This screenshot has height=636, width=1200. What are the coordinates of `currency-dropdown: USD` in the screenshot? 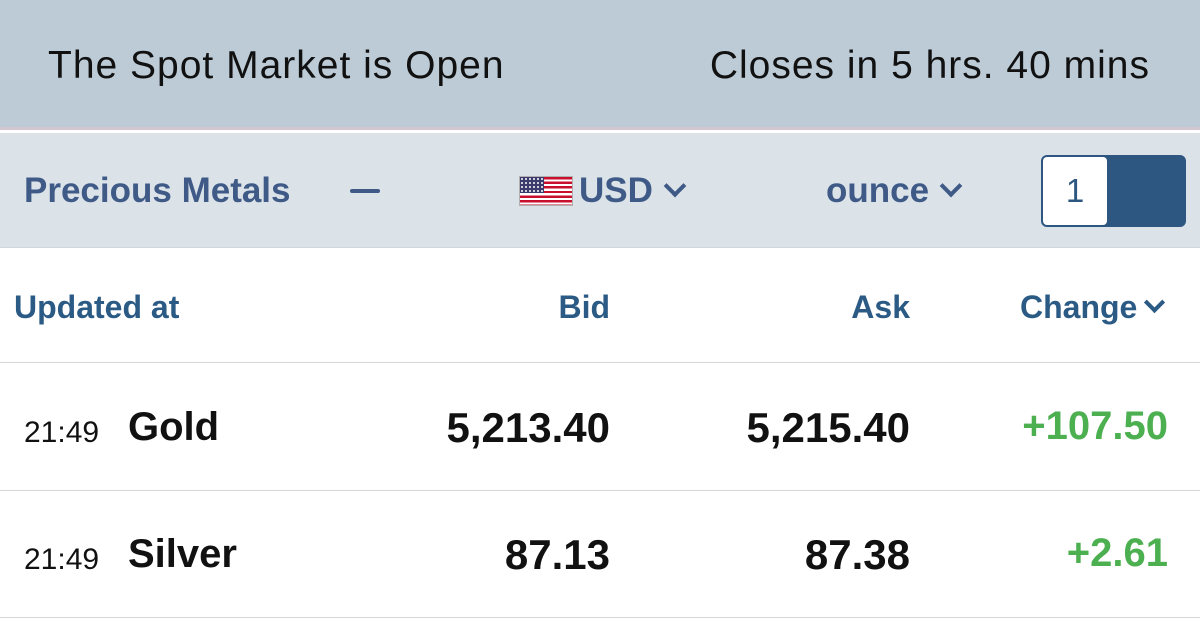 It's located at (603, 191).